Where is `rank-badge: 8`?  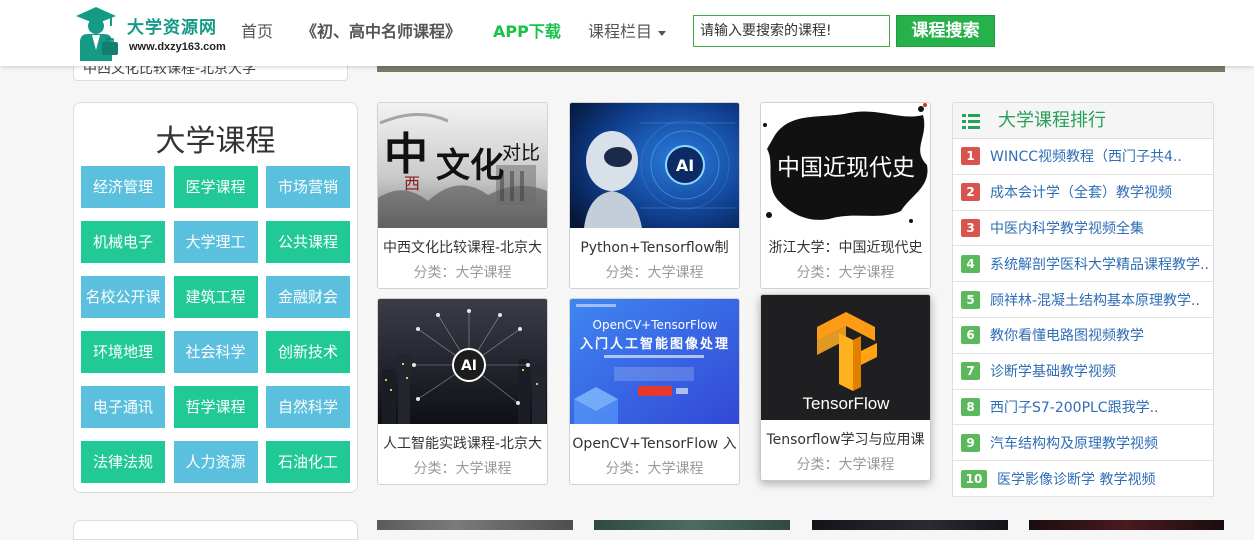
rank-badge: 8 is located at coordinates (970, 406).